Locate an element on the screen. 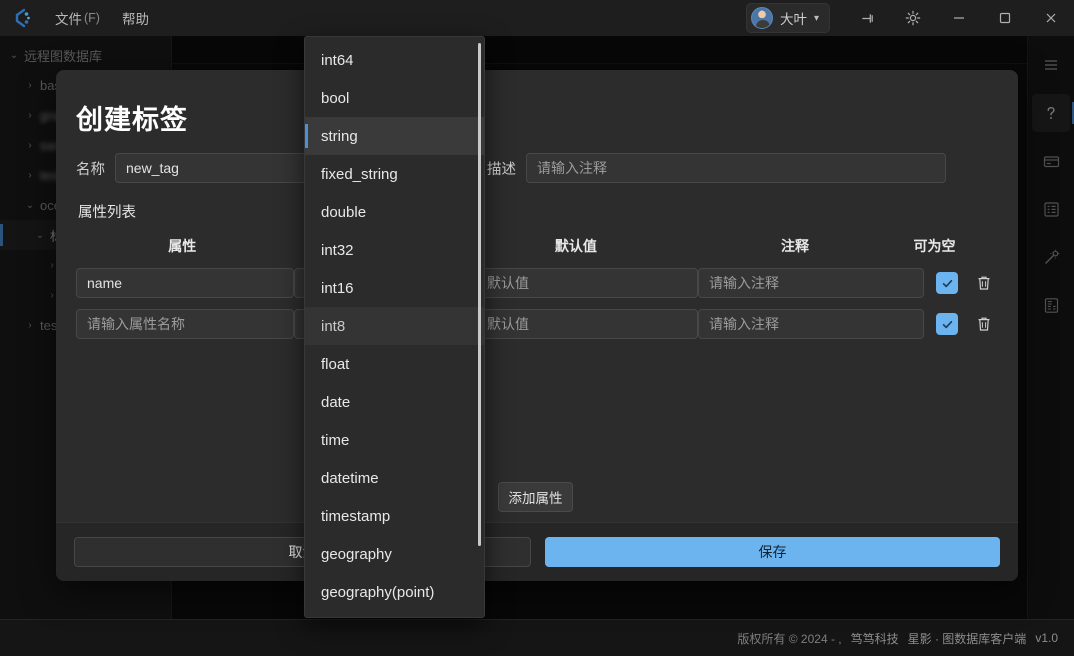 The height and width of the screenshot is (656, 1074). dropdown-option-date: date is located at coordinates (394, 402).